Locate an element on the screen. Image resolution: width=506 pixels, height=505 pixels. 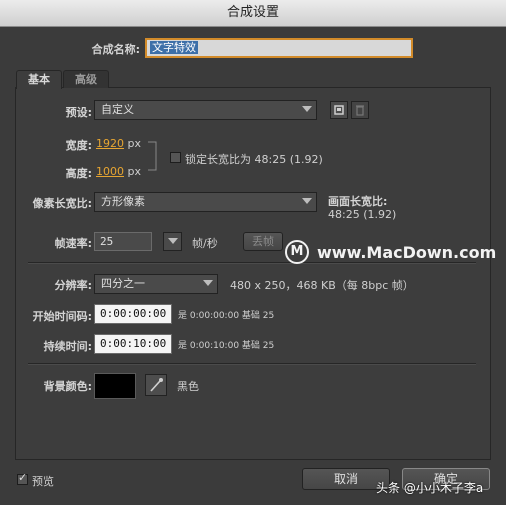
link-bracket-icon is located at coordinates (152, 156).